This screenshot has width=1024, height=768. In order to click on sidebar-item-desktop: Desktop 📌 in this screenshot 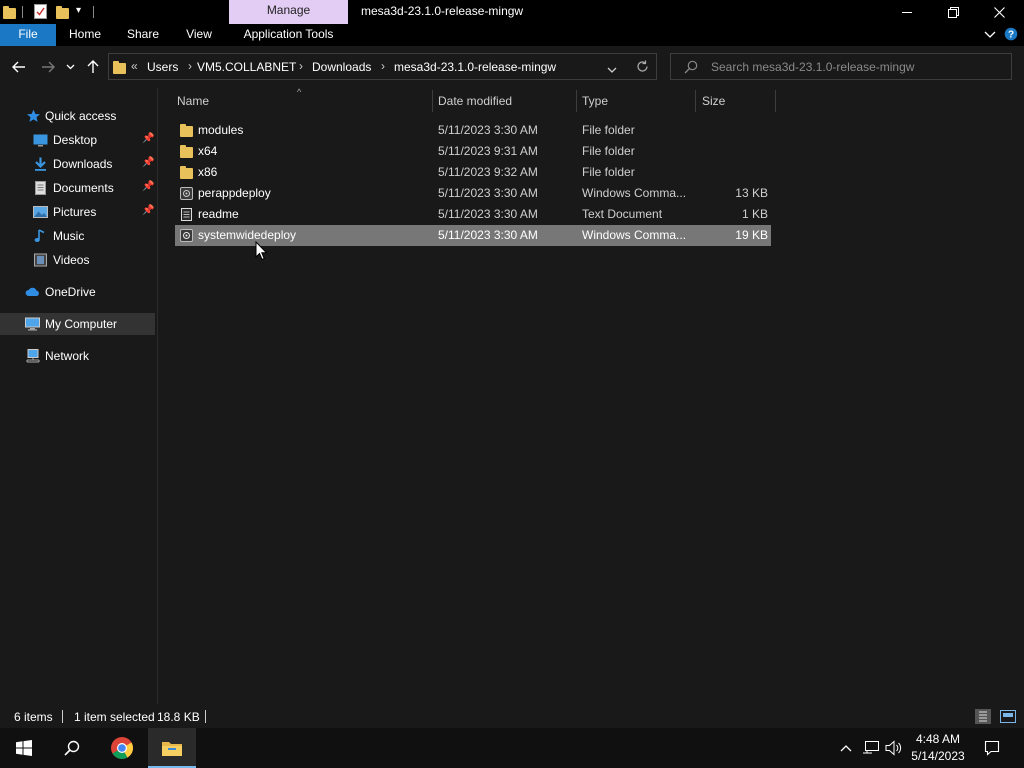, I will do `click(77, 140)`.